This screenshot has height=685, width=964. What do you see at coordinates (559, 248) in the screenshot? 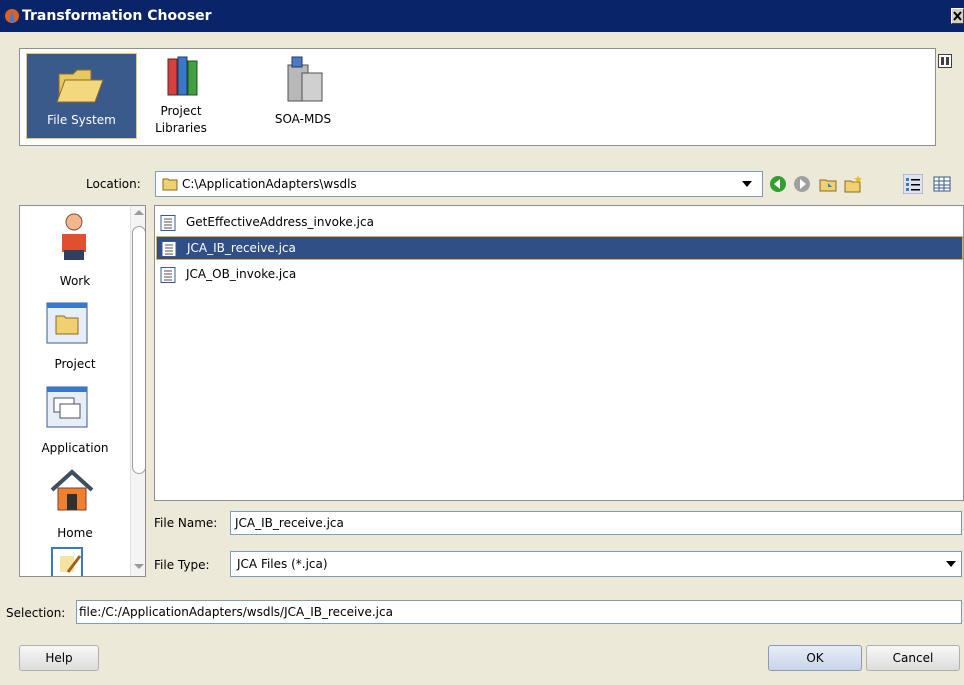
I see `file-row-selected: JCA_IB_receive.jca` at bounding box center [559, 248].